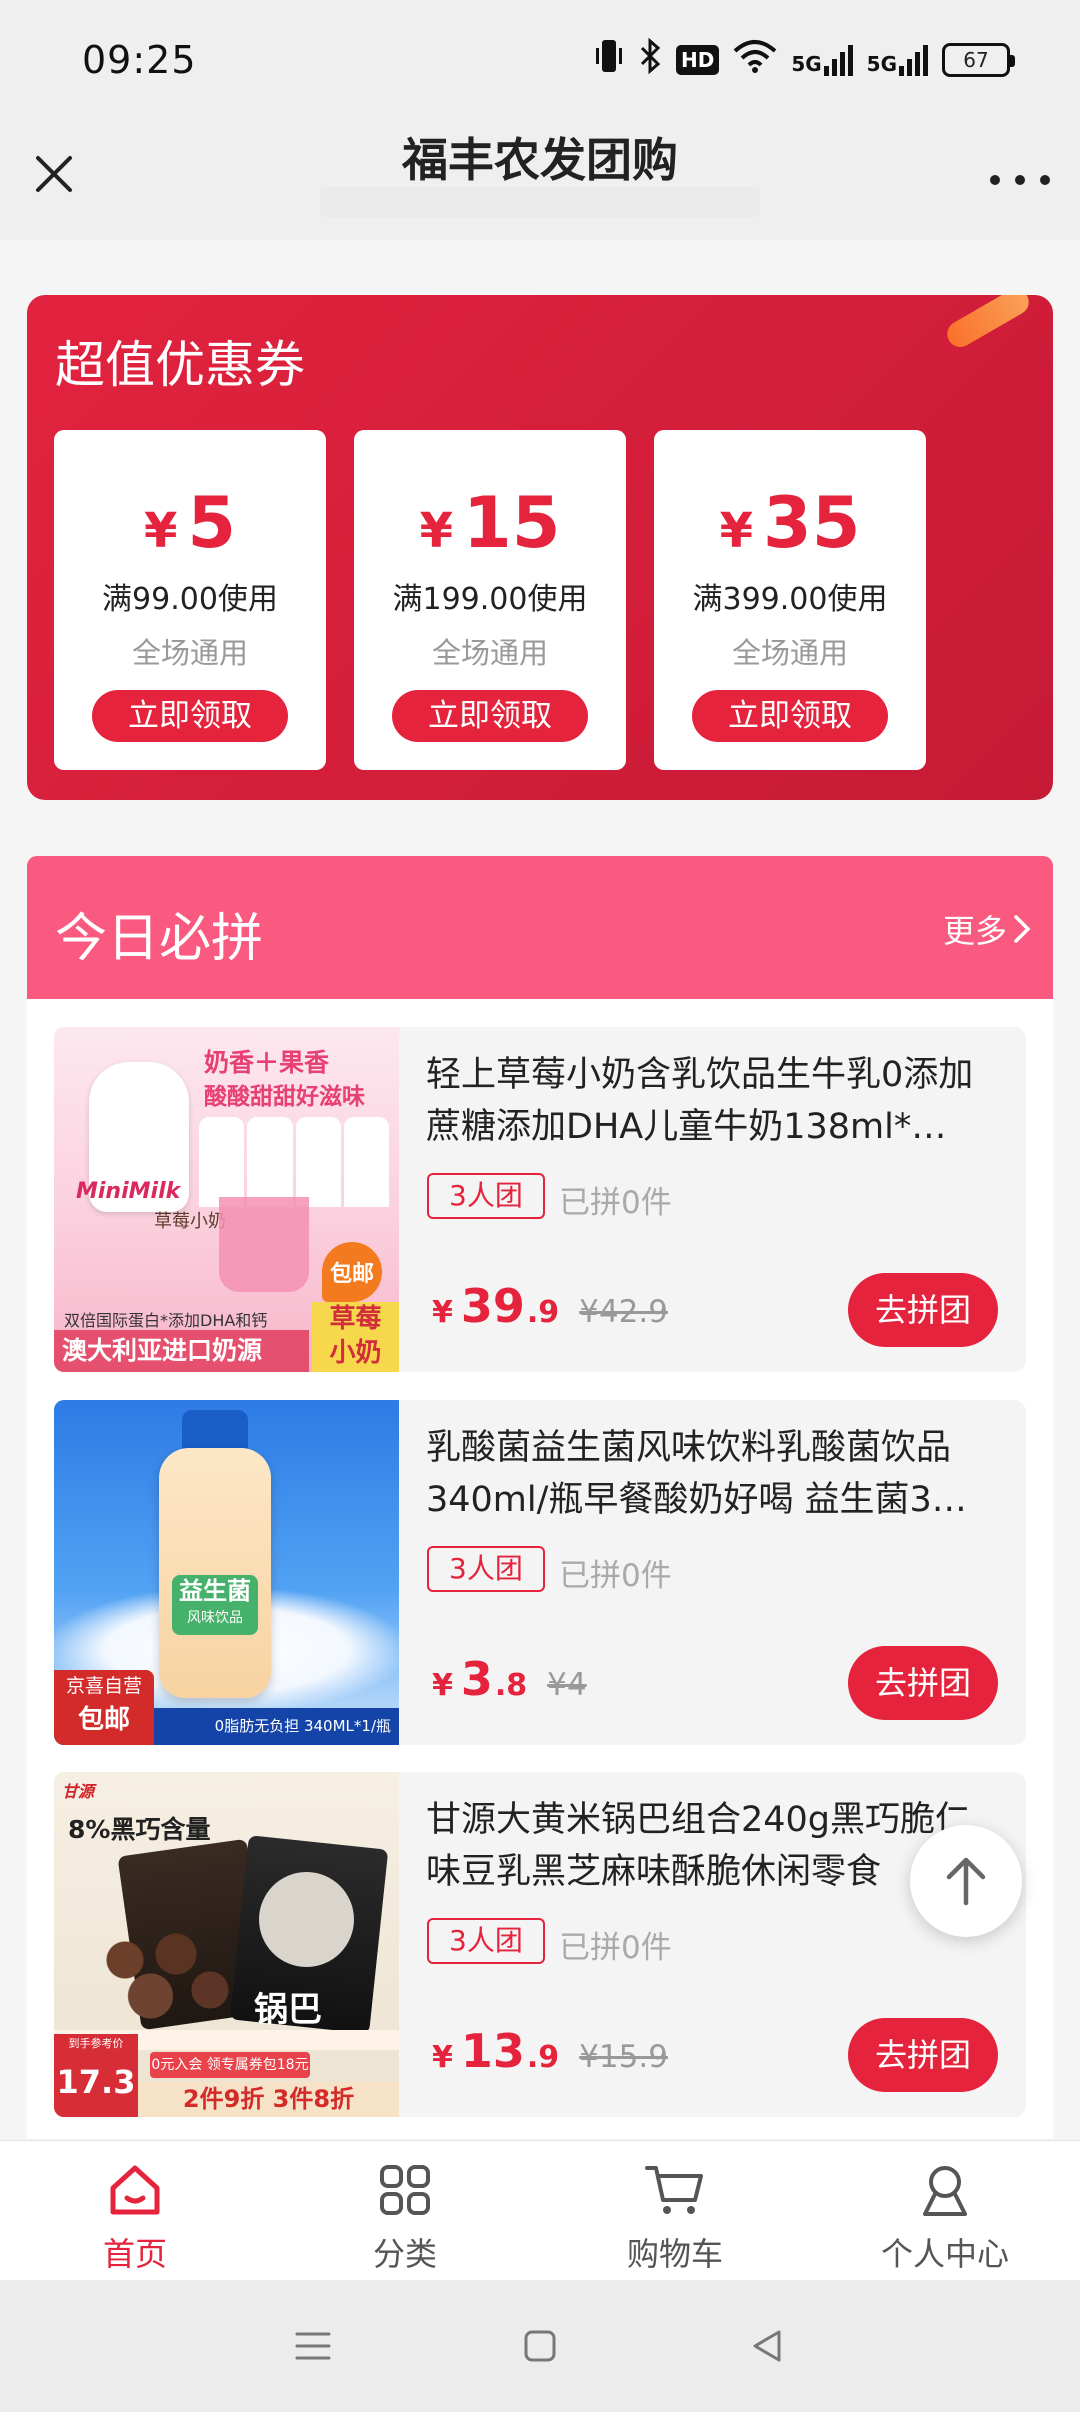 The height and width of the screenshot is (2412, 1080). I want to click on coupon-condition: 满199.00使用, so click(490, 599).